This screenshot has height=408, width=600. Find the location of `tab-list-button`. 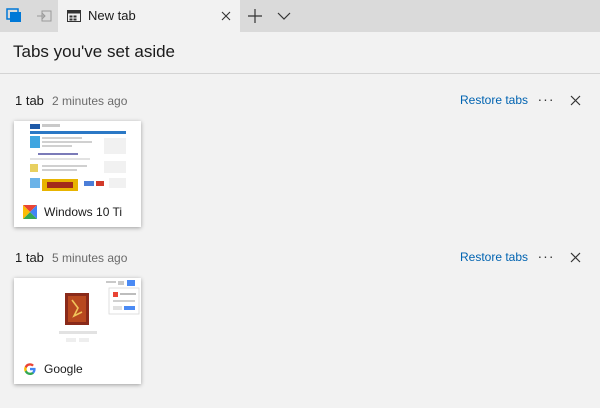

tab-list-button is located at coordinates (284, 16).